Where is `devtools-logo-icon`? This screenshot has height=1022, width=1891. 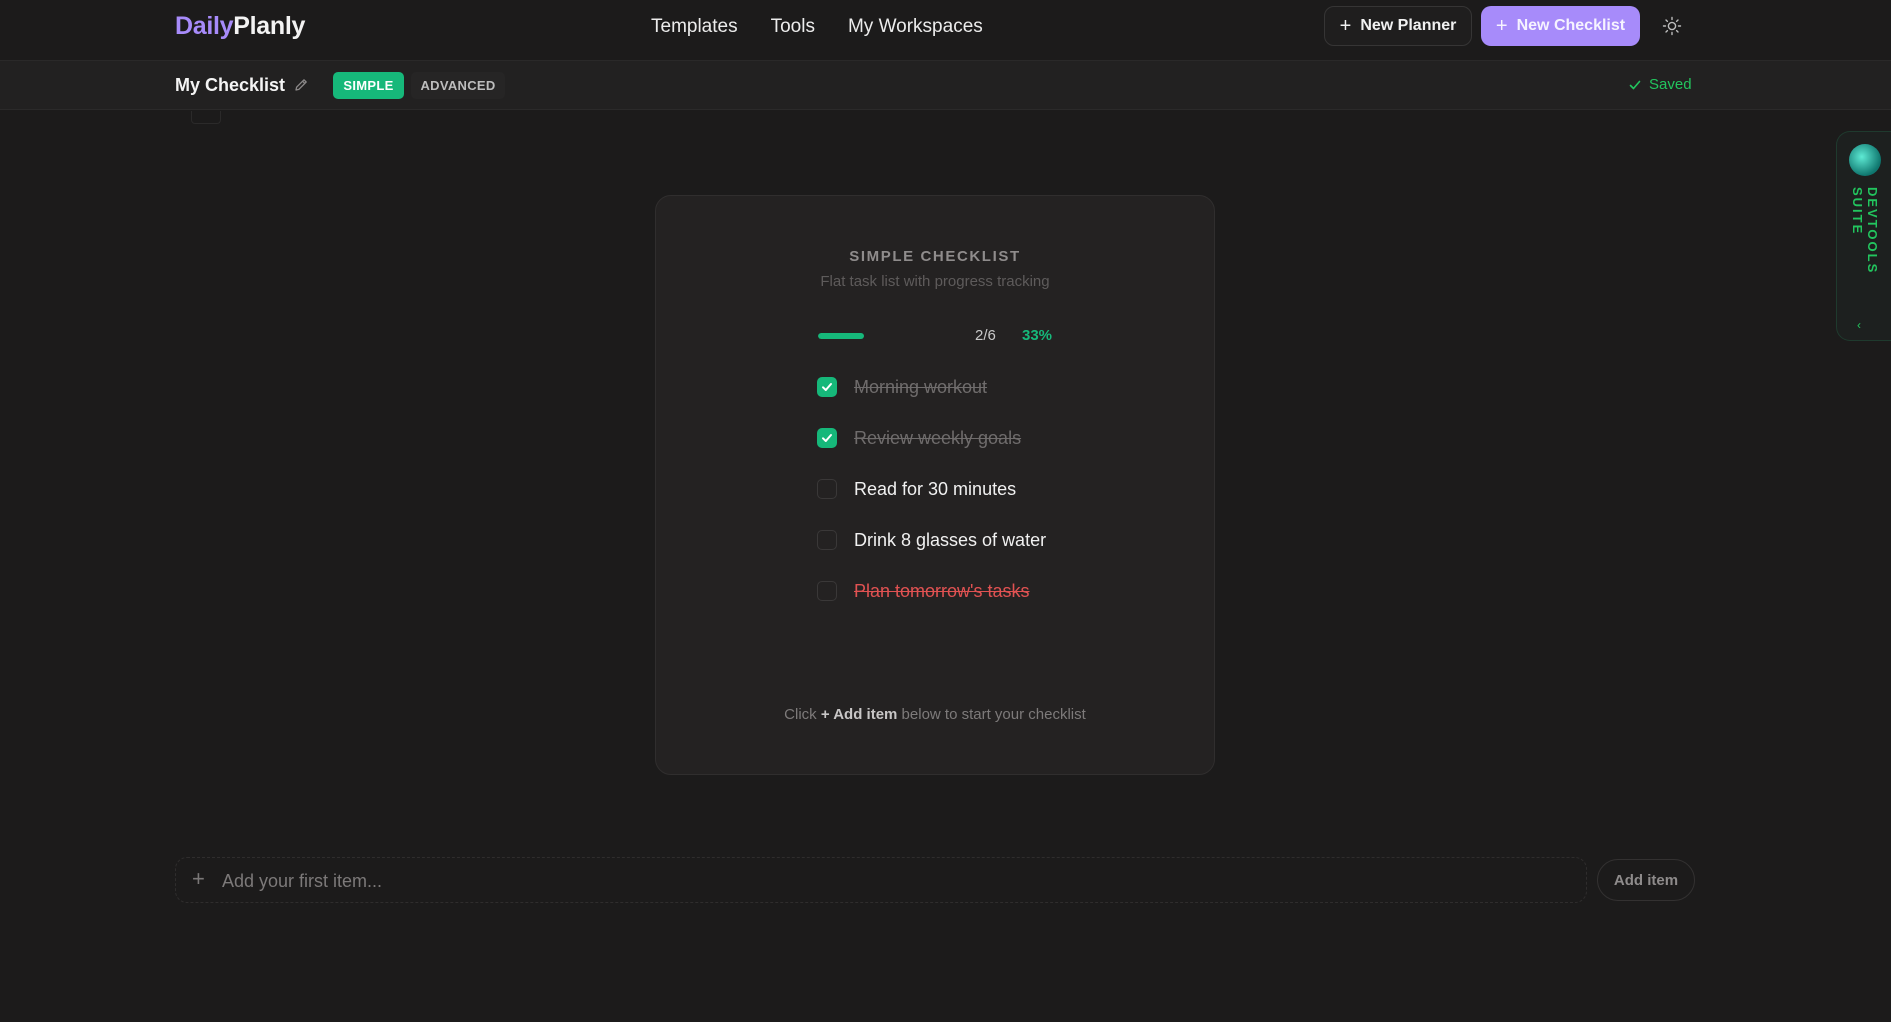
devtools-logo-icon is located at coordinates (1865, 160).